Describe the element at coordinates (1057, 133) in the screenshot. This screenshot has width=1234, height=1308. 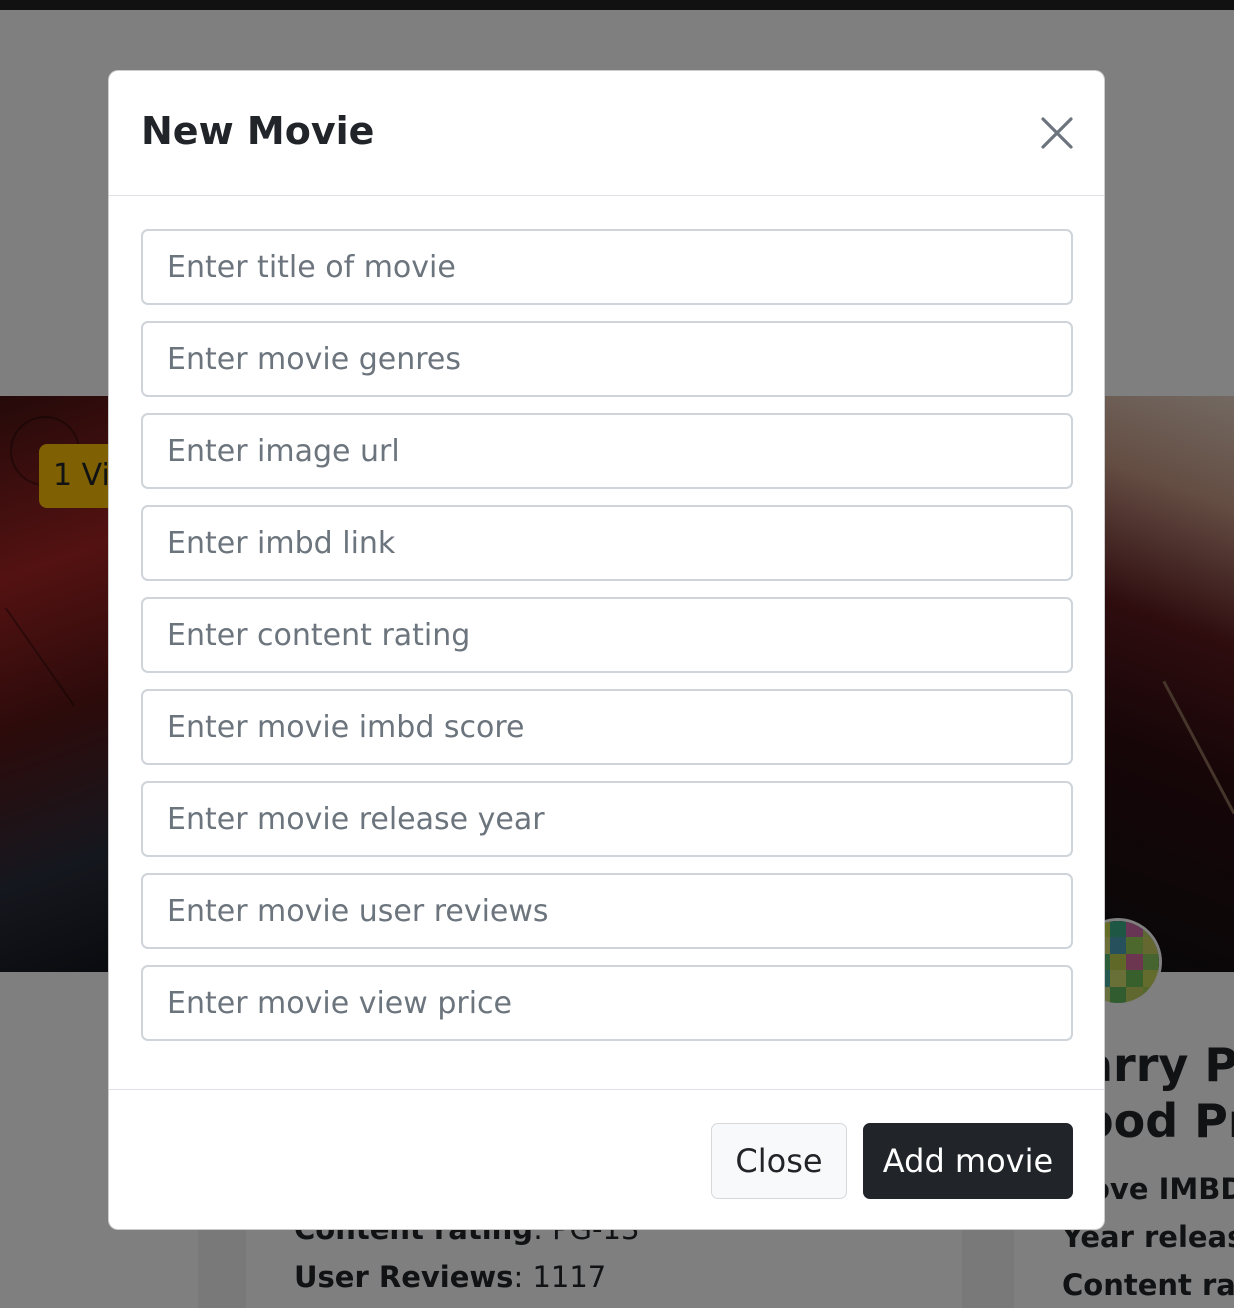
I see `close-icon` at that location.